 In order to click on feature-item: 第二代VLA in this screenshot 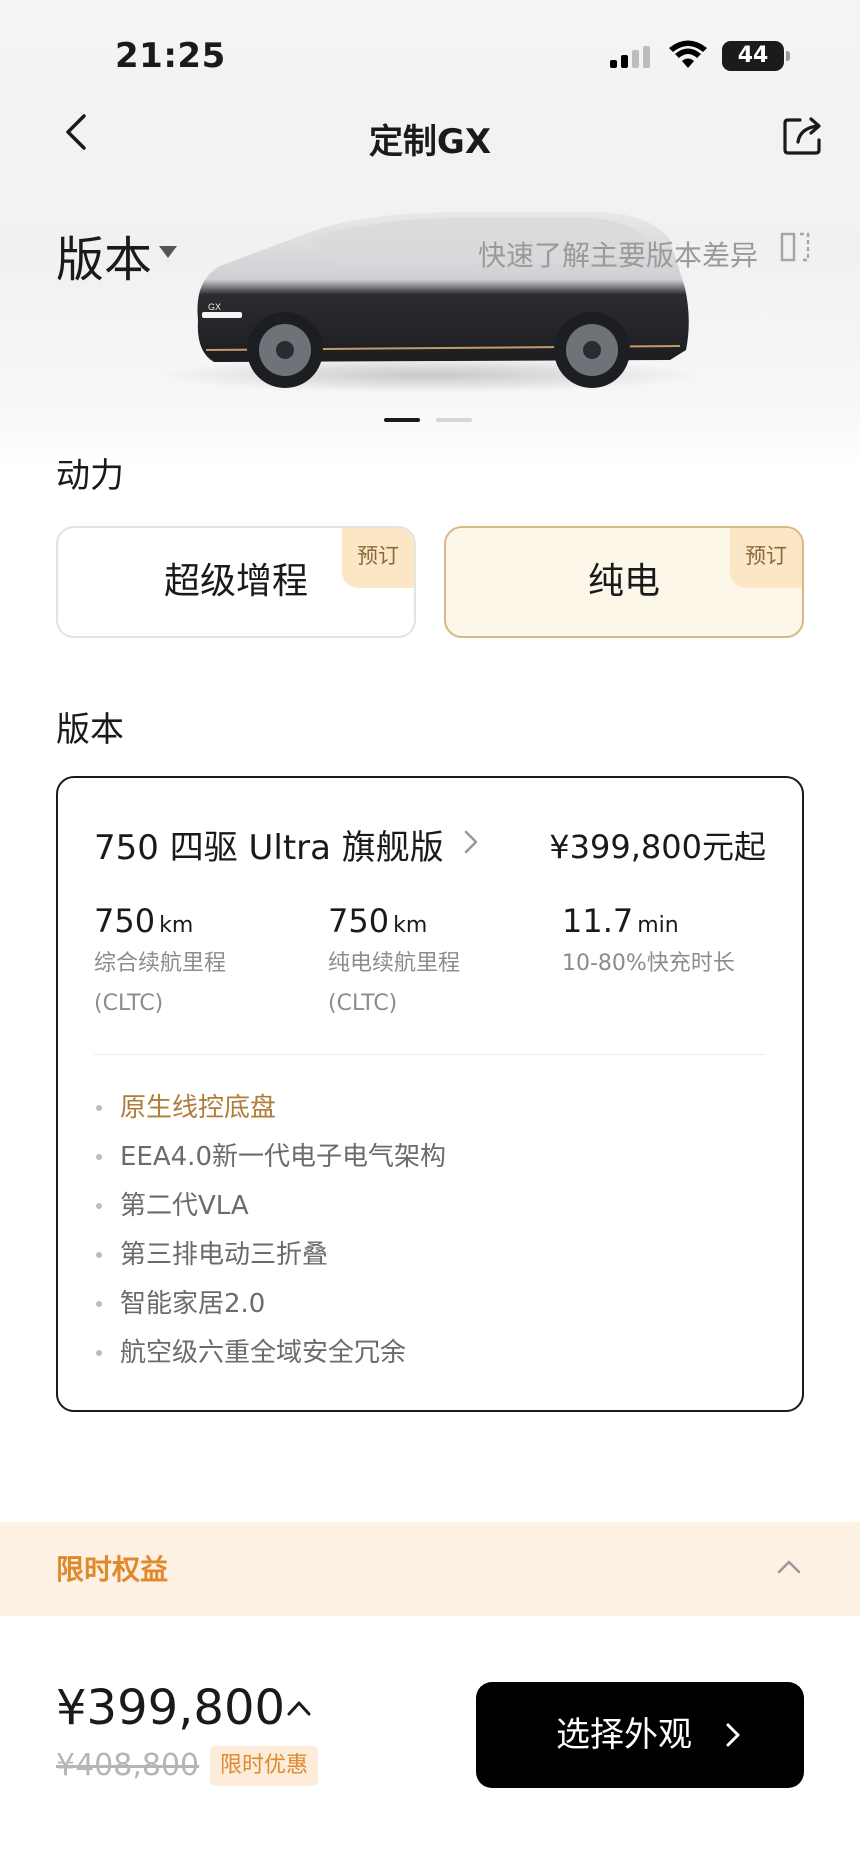, I will do `click(270, 1210)`.